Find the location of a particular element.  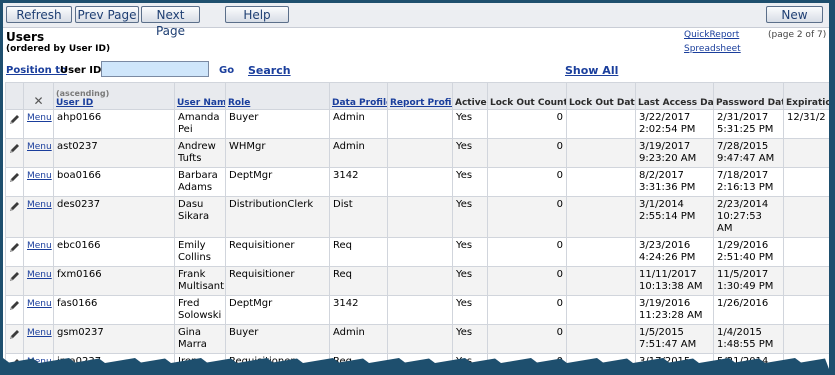

header-user-name: User Name is located at coordinates (200, 96).